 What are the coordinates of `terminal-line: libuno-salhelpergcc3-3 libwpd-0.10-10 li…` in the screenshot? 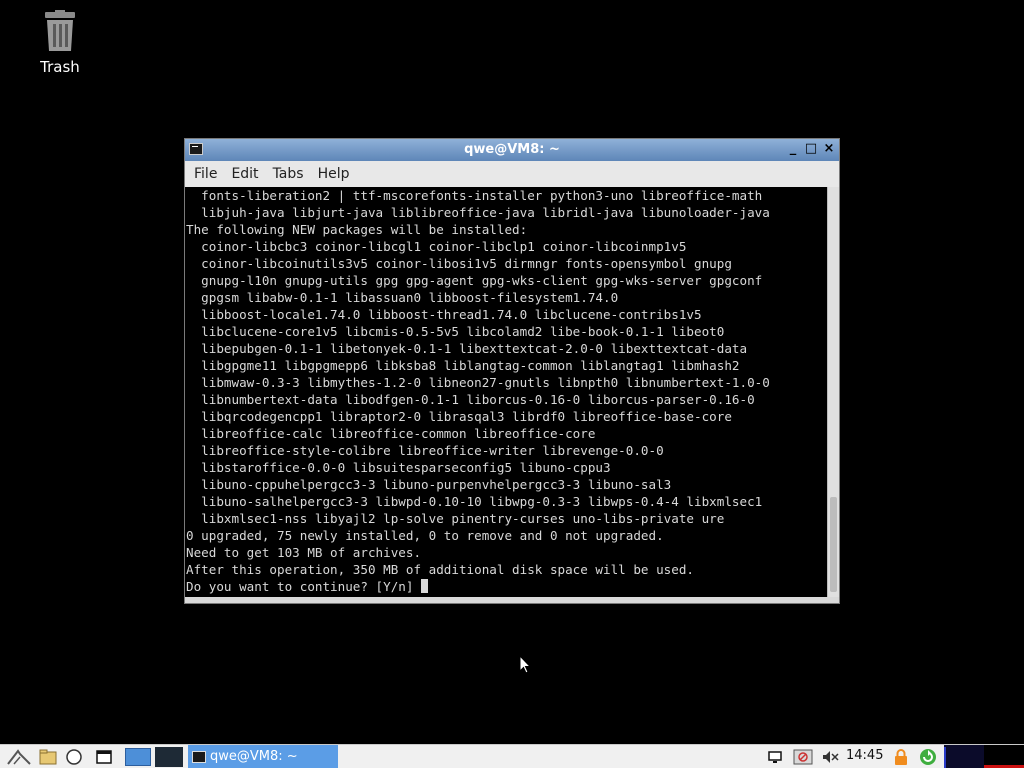 It's located at (474, 501).